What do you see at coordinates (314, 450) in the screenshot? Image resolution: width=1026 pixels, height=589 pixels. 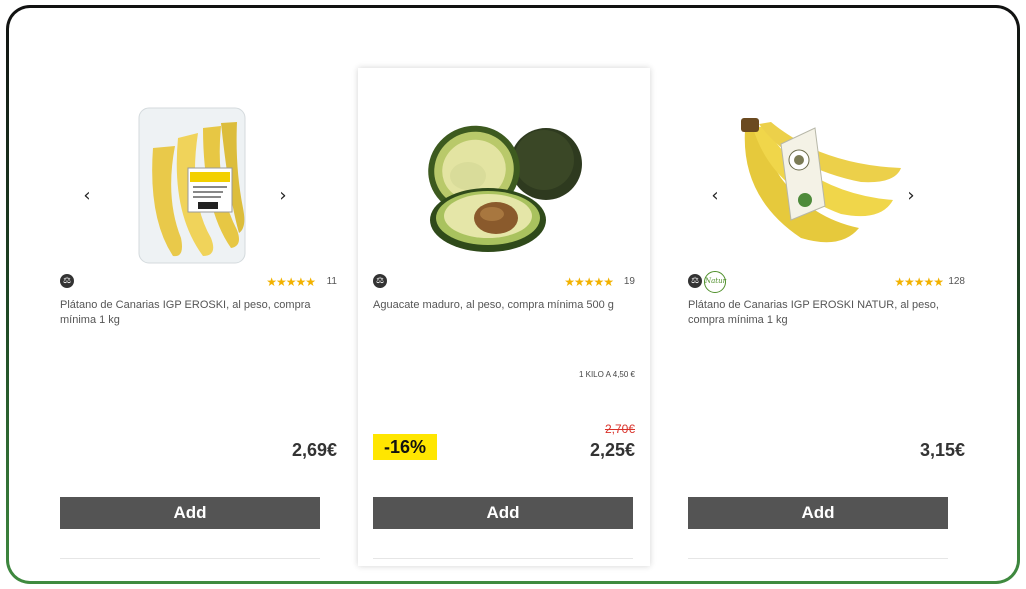 I see `price: 2,69€` at bounding box center [314, 450].